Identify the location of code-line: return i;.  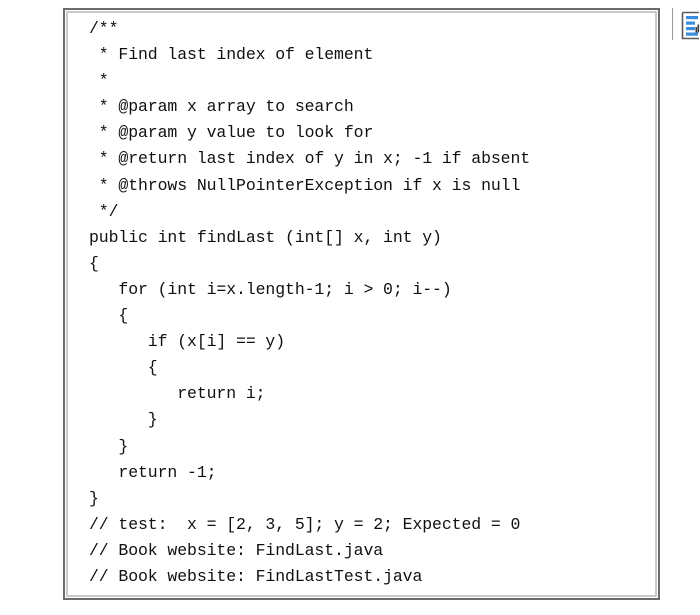
(177, 394).